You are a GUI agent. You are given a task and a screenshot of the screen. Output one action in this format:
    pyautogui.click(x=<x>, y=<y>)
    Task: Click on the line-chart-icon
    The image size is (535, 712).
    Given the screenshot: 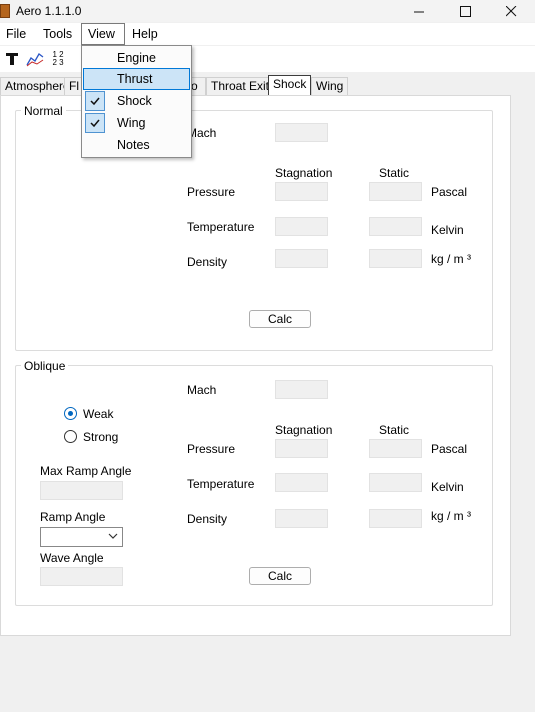 What is the action you would take?
    pyautogui.click(x=35, y=60)
    